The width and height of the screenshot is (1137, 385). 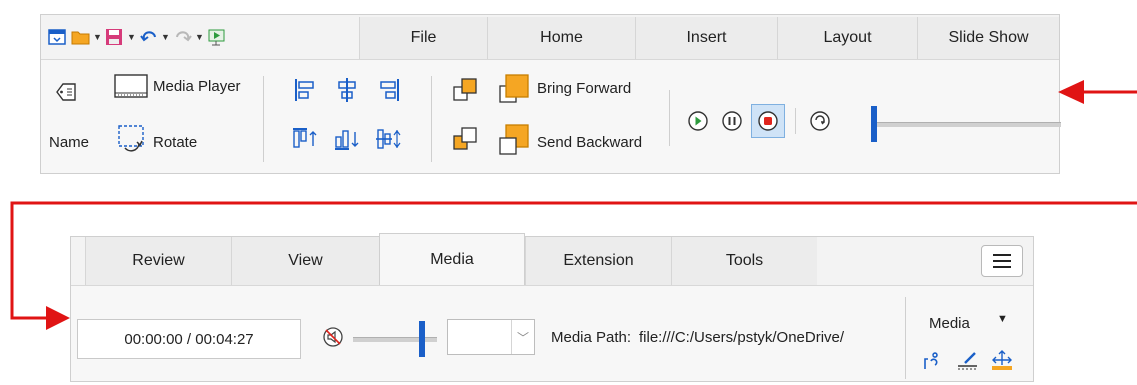 What do you see at coordinates (968, 360) in the screenshot?
I see `line-style-icon` at bounding box center [968, 360].